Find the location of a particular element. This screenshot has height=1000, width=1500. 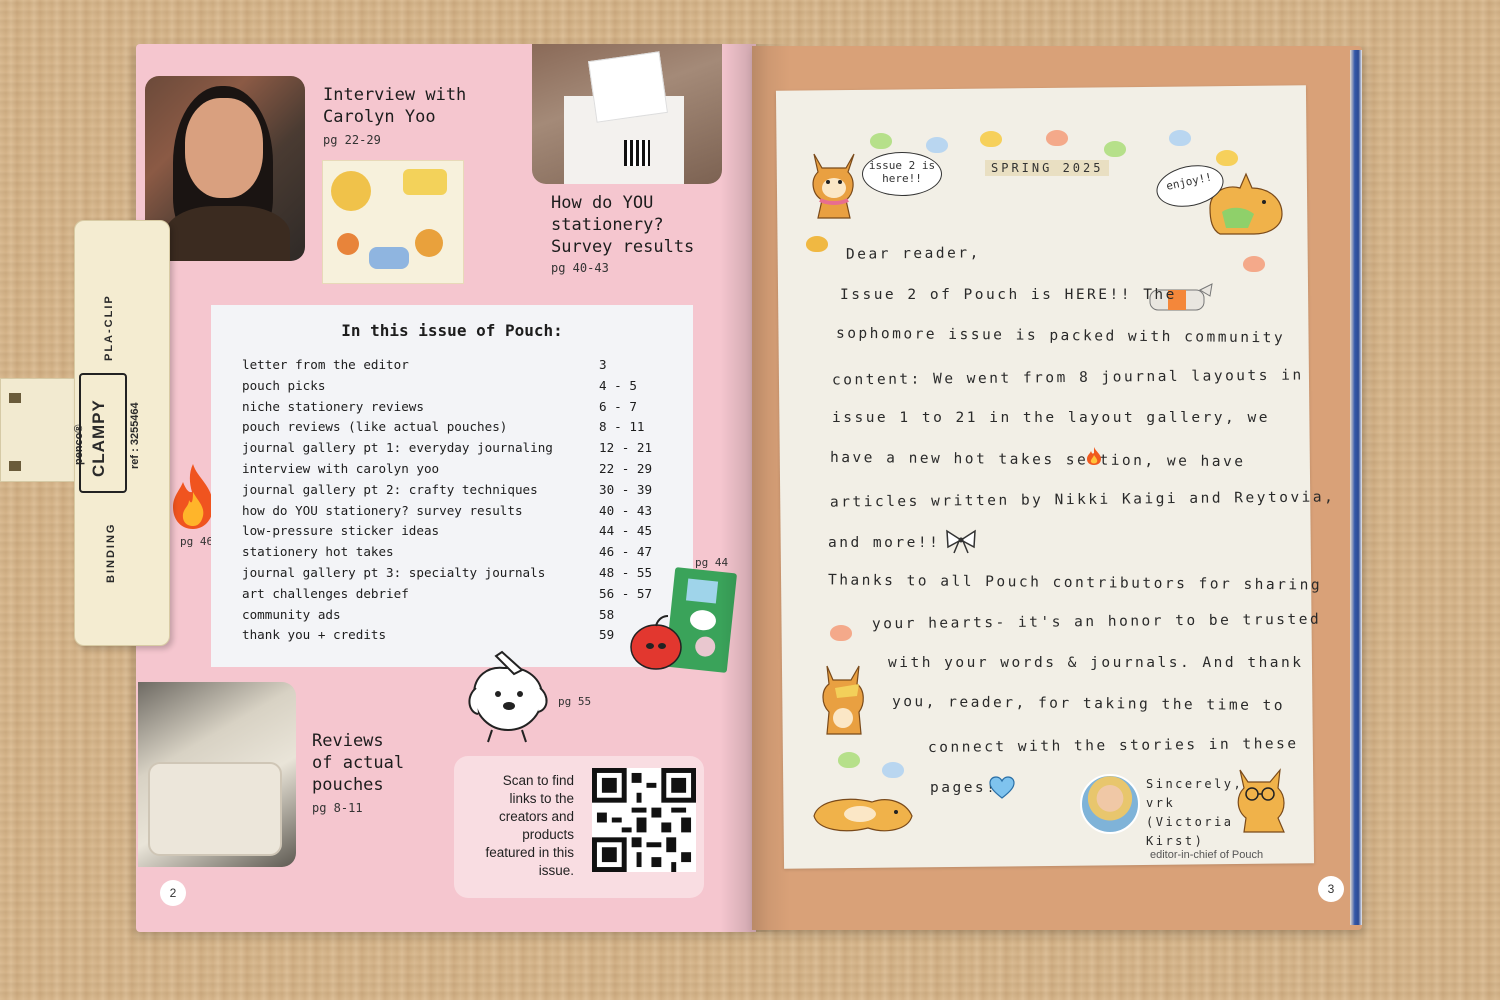

speech-bubble-left: issue 2 is here!! is located at coordinates (902, 174).